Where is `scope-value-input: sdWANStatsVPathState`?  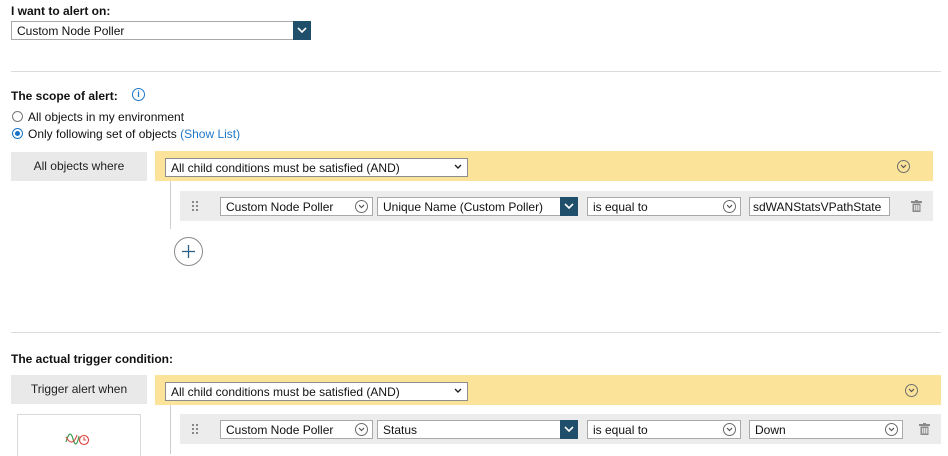
scope-value-input: sdWANStatsVPathState is located at coordinates (819, 206).